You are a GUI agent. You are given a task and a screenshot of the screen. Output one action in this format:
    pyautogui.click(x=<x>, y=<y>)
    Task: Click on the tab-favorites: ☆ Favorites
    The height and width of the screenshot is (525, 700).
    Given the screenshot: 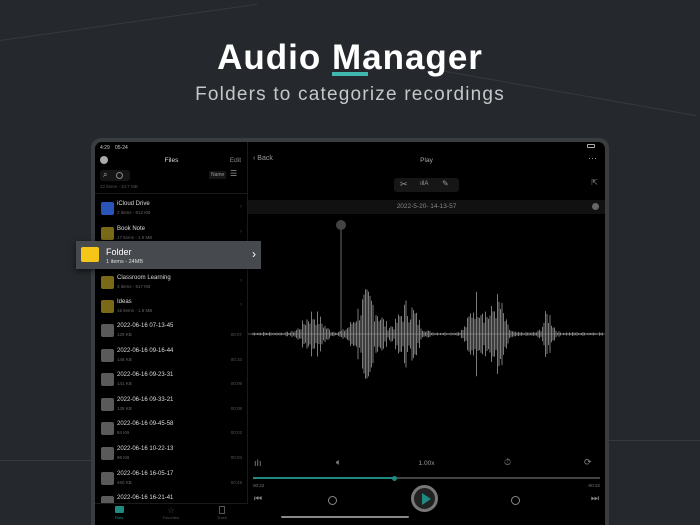 What is the action you would take?
    pyautogui.click(x=171, y=513)
    